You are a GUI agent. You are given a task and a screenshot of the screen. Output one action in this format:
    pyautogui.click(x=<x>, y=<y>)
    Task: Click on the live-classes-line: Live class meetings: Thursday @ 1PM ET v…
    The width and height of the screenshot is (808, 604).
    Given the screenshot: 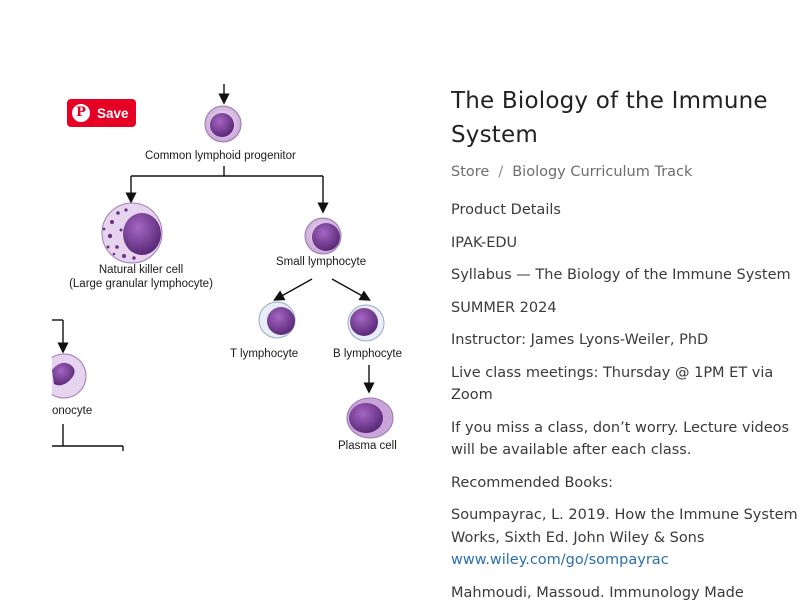 What is the action you would take?
    pyautogui.click(x=626, y=384)
    